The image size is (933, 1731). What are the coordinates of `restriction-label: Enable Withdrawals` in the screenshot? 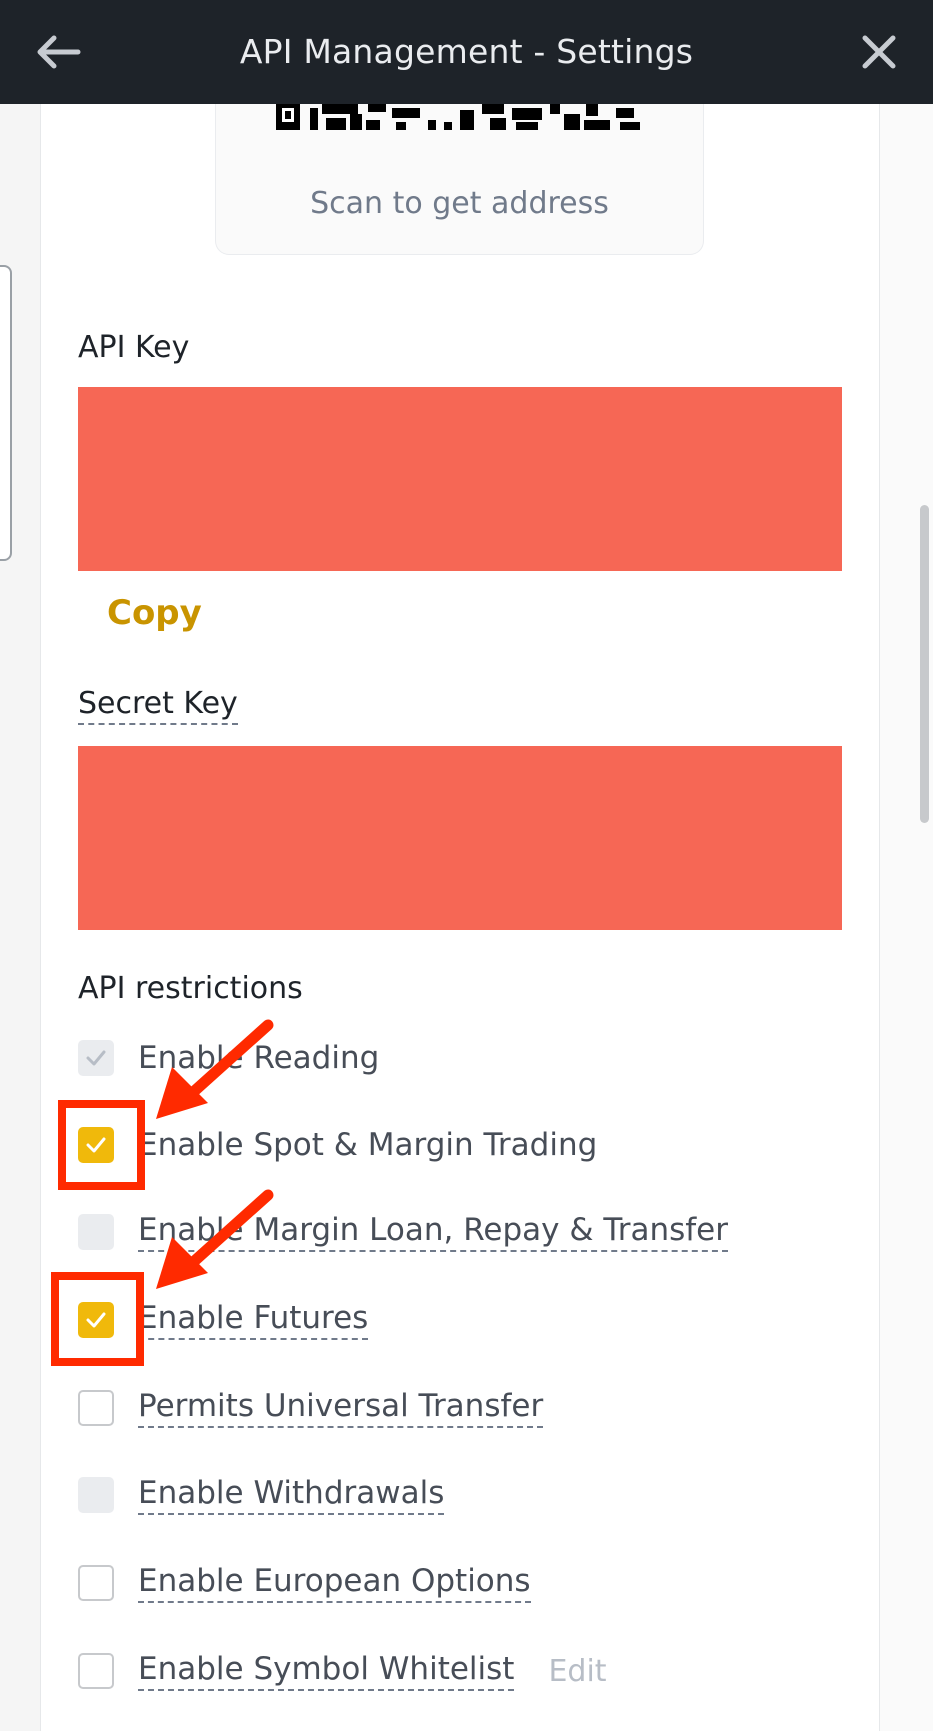 It's located at (291, 1495).